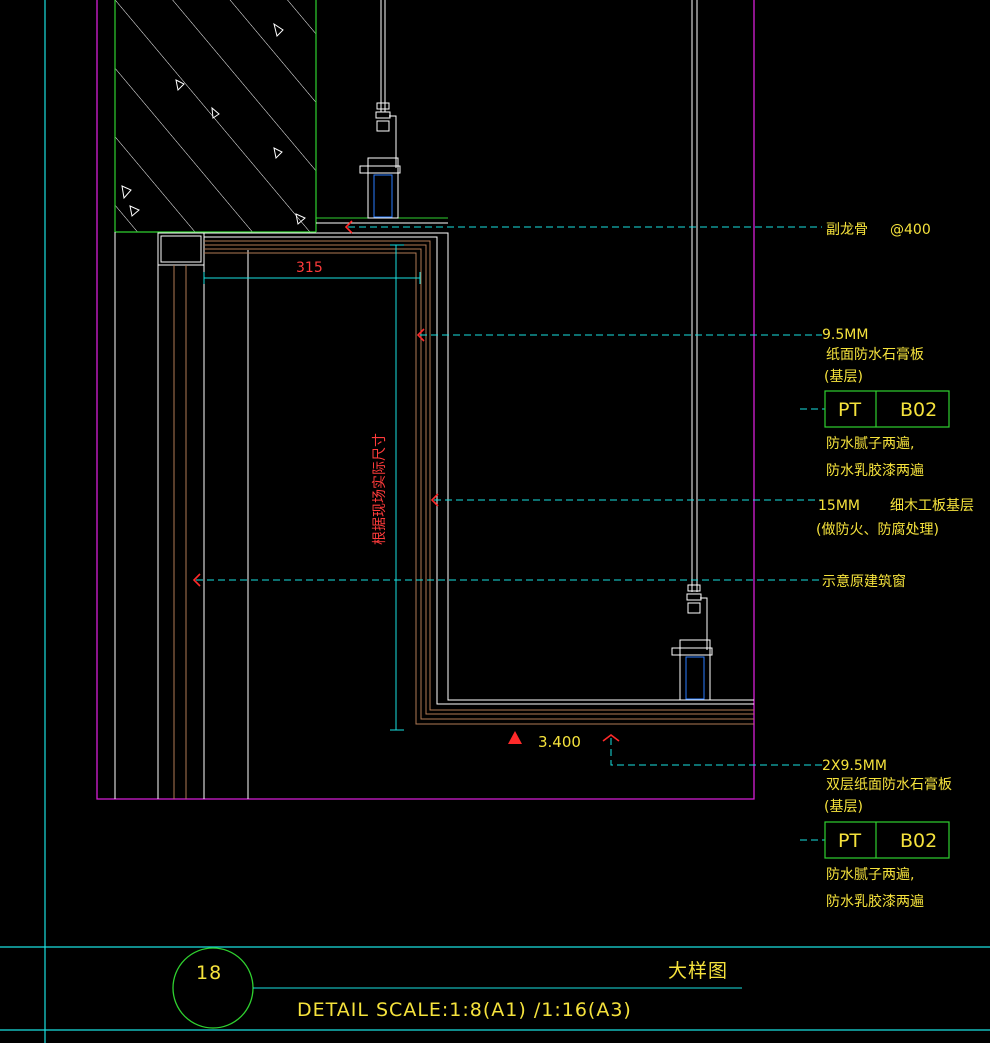  What do you see at coordinates (309, 268) in the screenshot?
I see `dimension-315-label: 315` at bounding box center [309, 268].